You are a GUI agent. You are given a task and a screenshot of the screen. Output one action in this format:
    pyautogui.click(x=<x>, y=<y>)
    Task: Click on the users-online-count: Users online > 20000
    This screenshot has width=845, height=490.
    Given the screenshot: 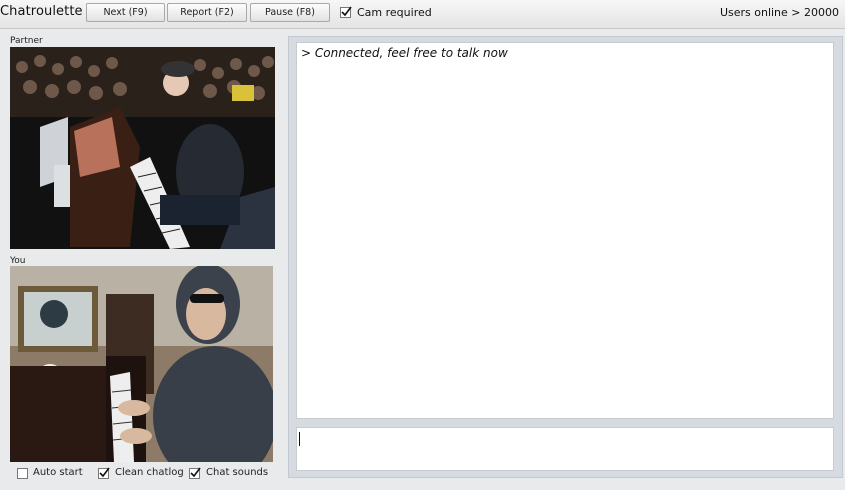 What is the action you would take?
    pyautogui.click(x=779, y=12)
    